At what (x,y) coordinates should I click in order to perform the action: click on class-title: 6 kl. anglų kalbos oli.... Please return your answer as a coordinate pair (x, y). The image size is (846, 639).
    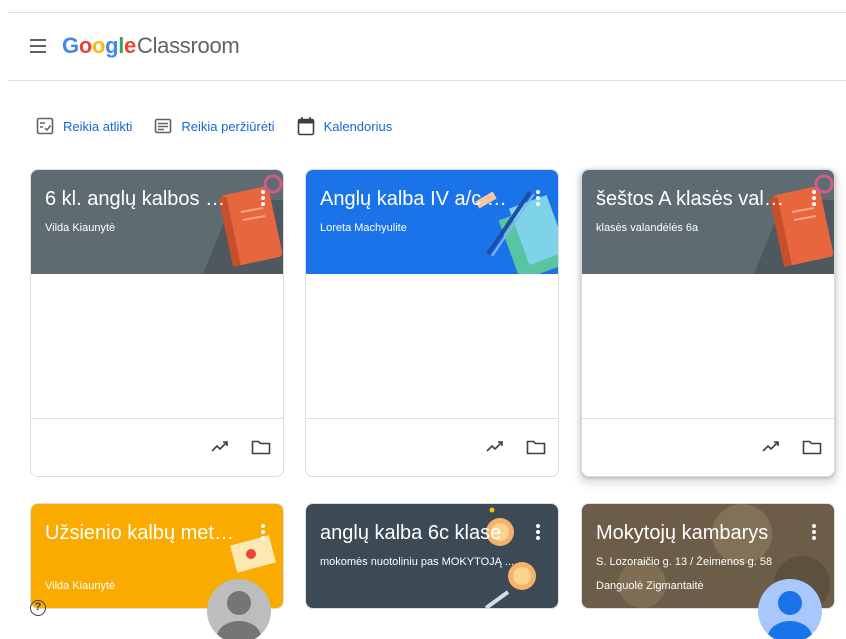
    Looking at the image, I should click on (140, 199).